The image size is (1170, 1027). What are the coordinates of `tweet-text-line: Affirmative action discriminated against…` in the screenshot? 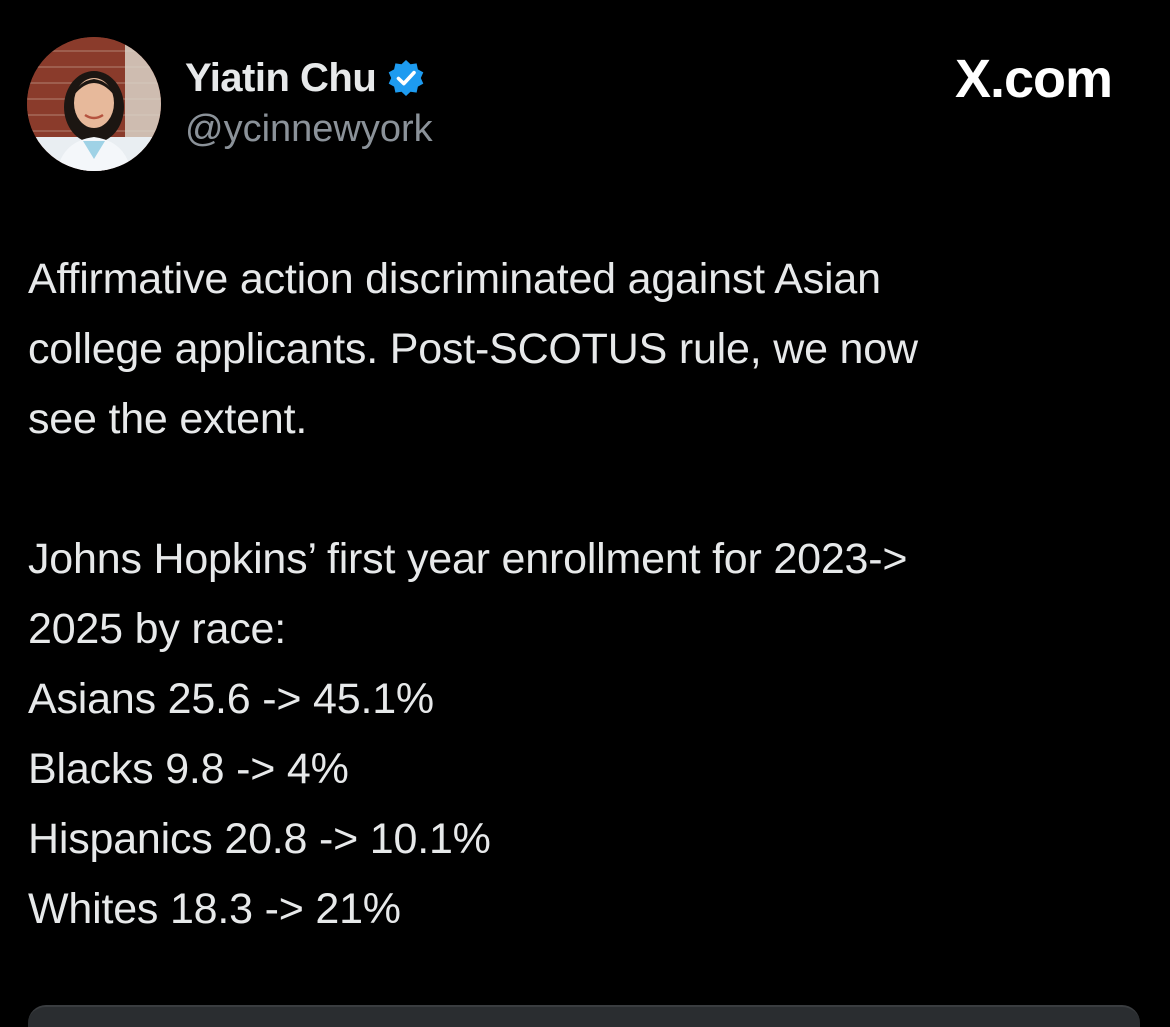 It's located at (454, 279).